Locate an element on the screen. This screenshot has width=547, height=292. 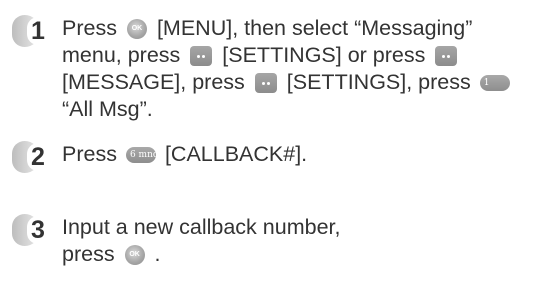
step-number-badge: 3 is located at coordinates (30, 230).